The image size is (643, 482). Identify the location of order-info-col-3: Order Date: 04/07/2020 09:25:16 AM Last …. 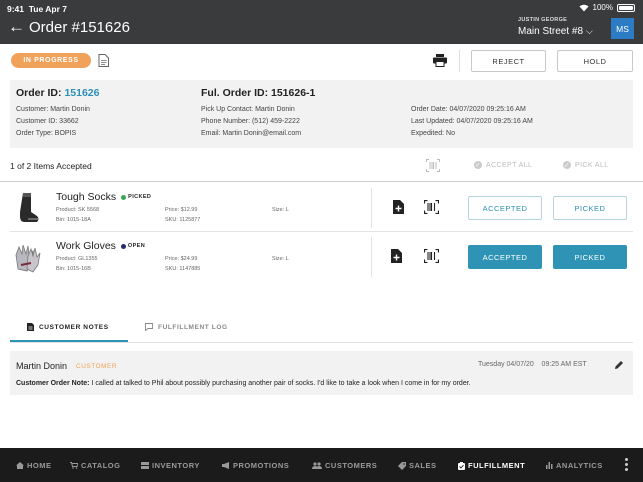
(472, 122).